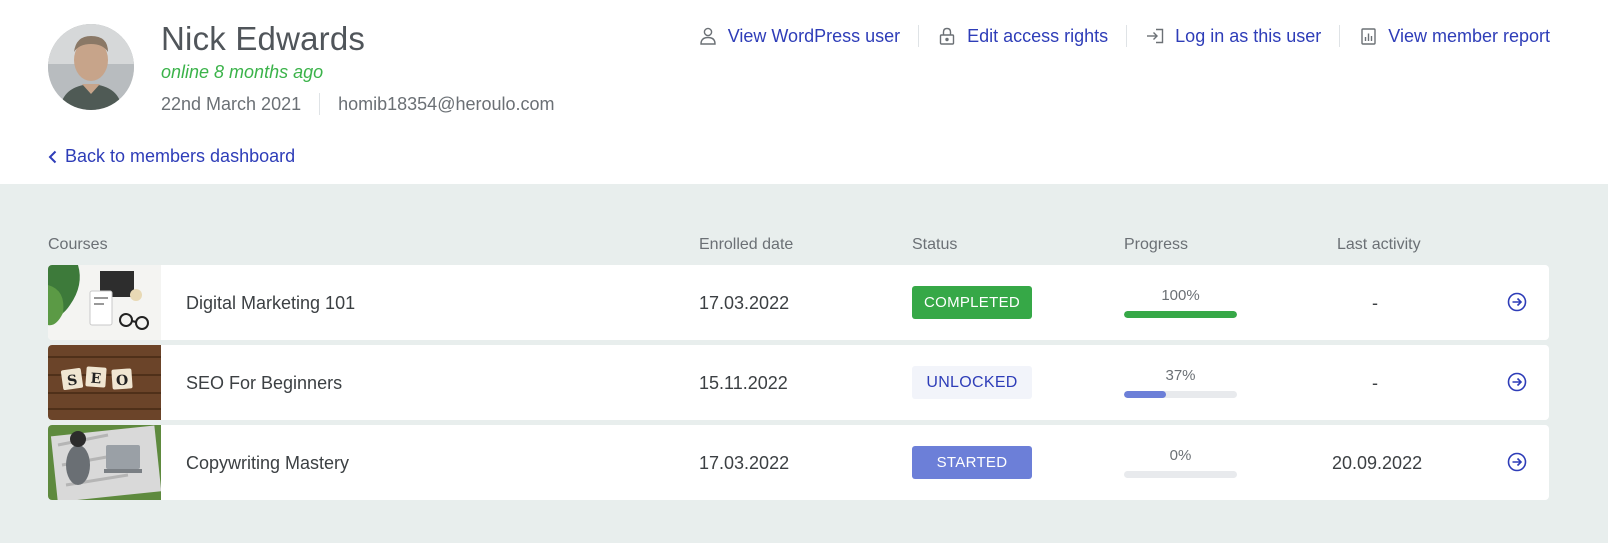  Describe the element at coordinates (91, 67) in the screenshot. I see `user-avatar` at that location.